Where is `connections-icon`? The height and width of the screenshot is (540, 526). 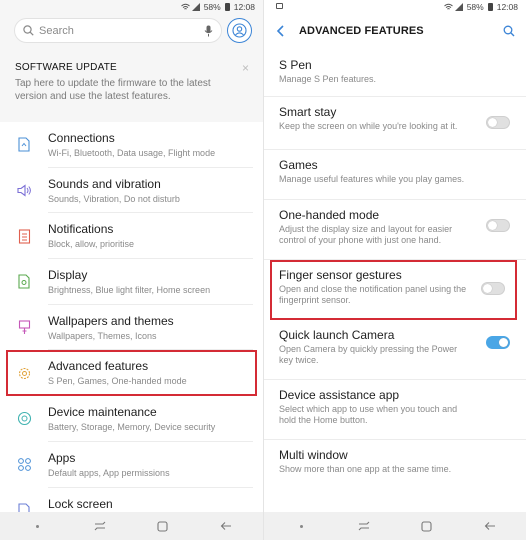
connections-icon is located at coordinates (24, 145).